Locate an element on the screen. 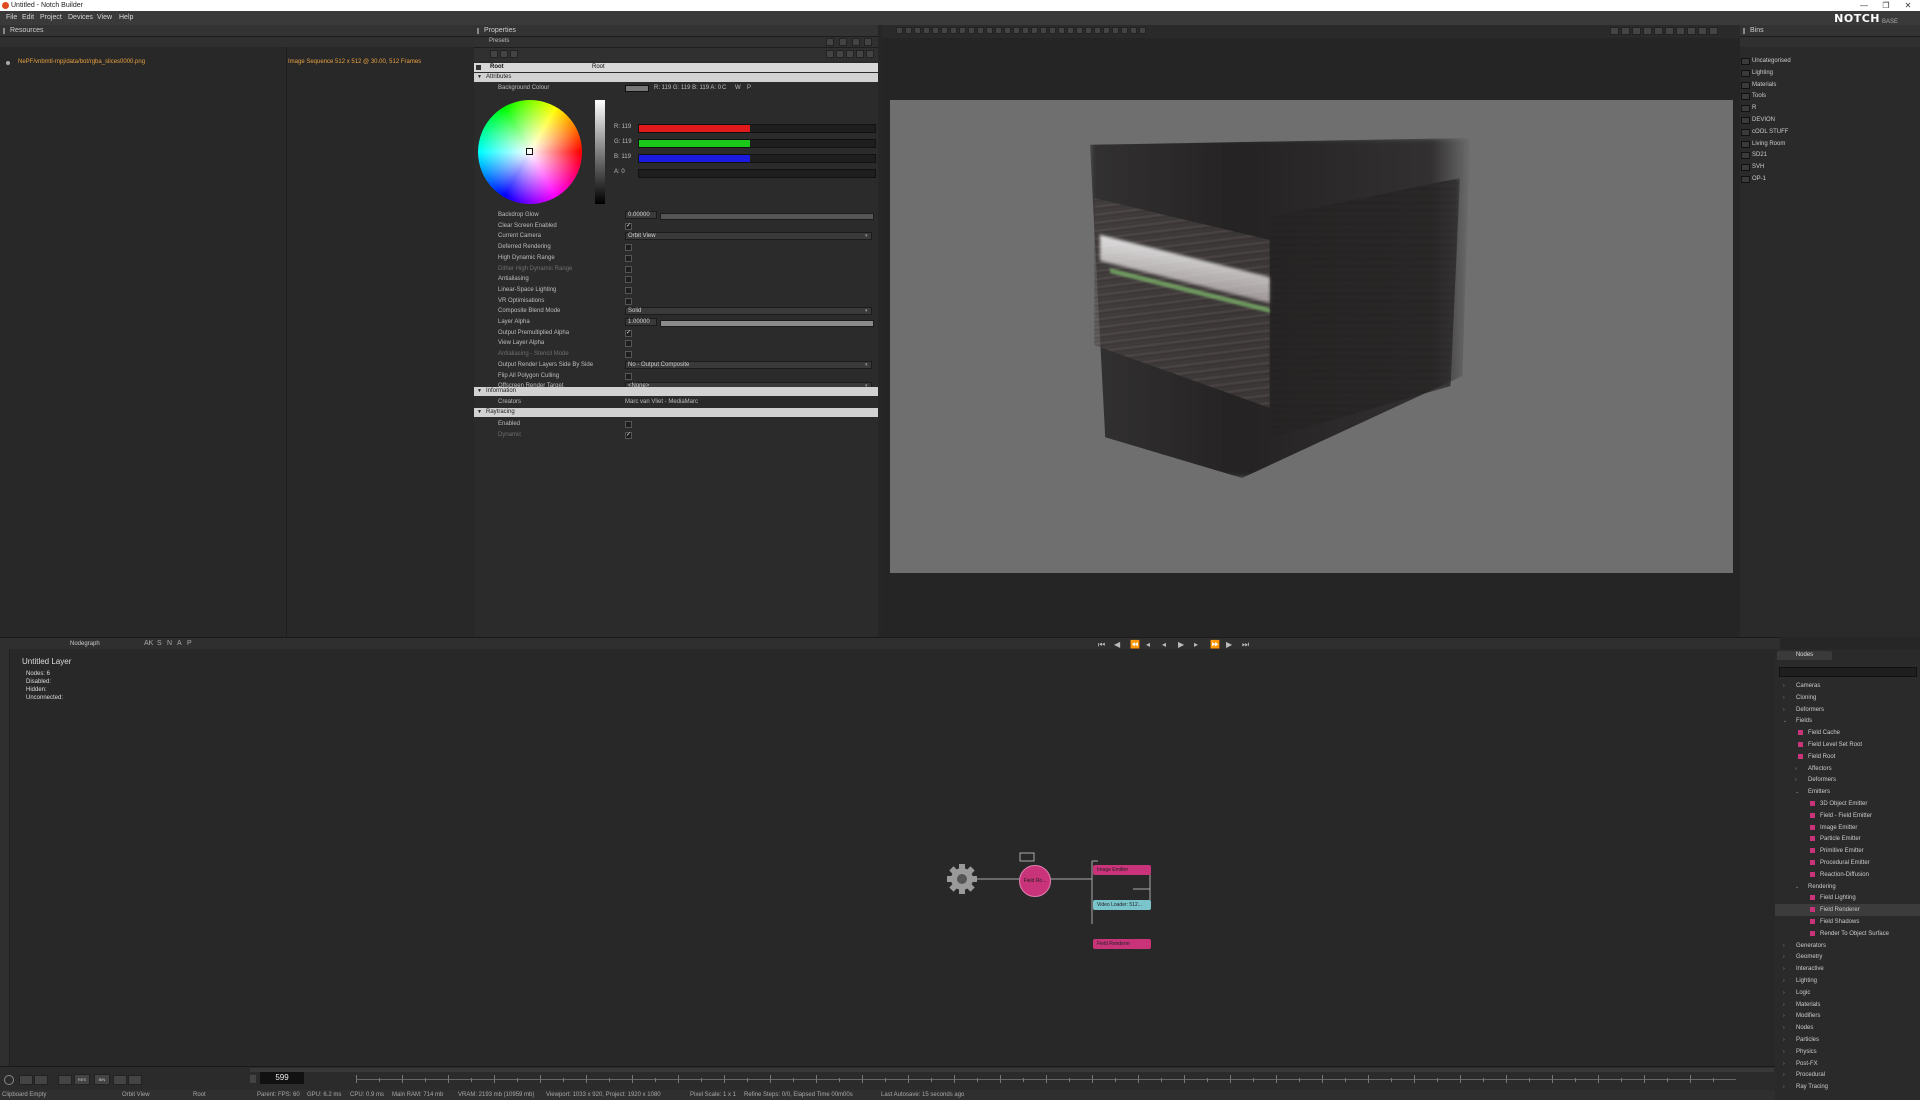  collapse-icon: ⌄ is located at coordinates (1797, 887).